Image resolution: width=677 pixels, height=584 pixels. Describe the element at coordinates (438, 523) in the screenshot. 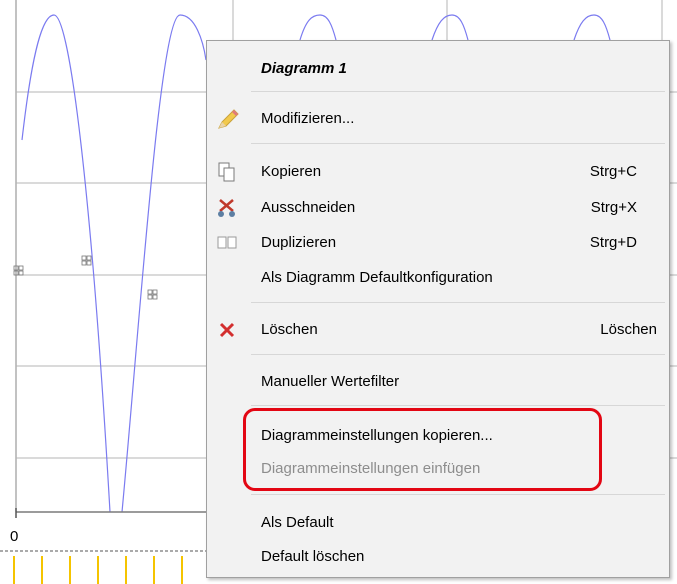

I see `menu-item-as-default: Als Default` at that location.